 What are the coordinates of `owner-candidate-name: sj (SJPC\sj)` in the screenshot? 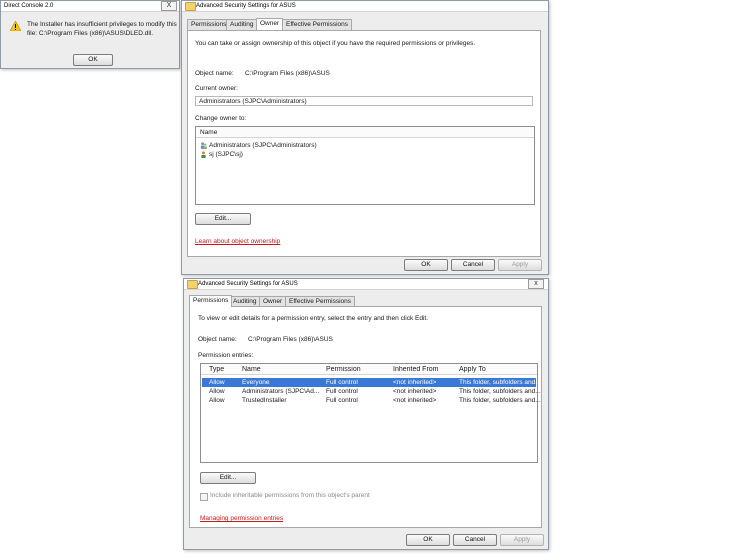 It's located at (226, 154).